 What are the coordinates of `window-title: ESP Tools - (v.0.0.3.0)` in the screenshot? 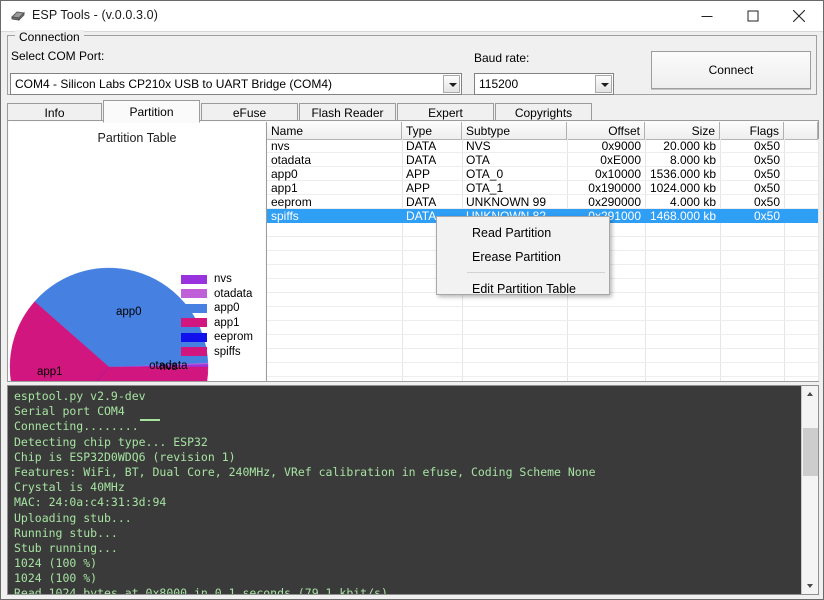 It's located at (95, 15).